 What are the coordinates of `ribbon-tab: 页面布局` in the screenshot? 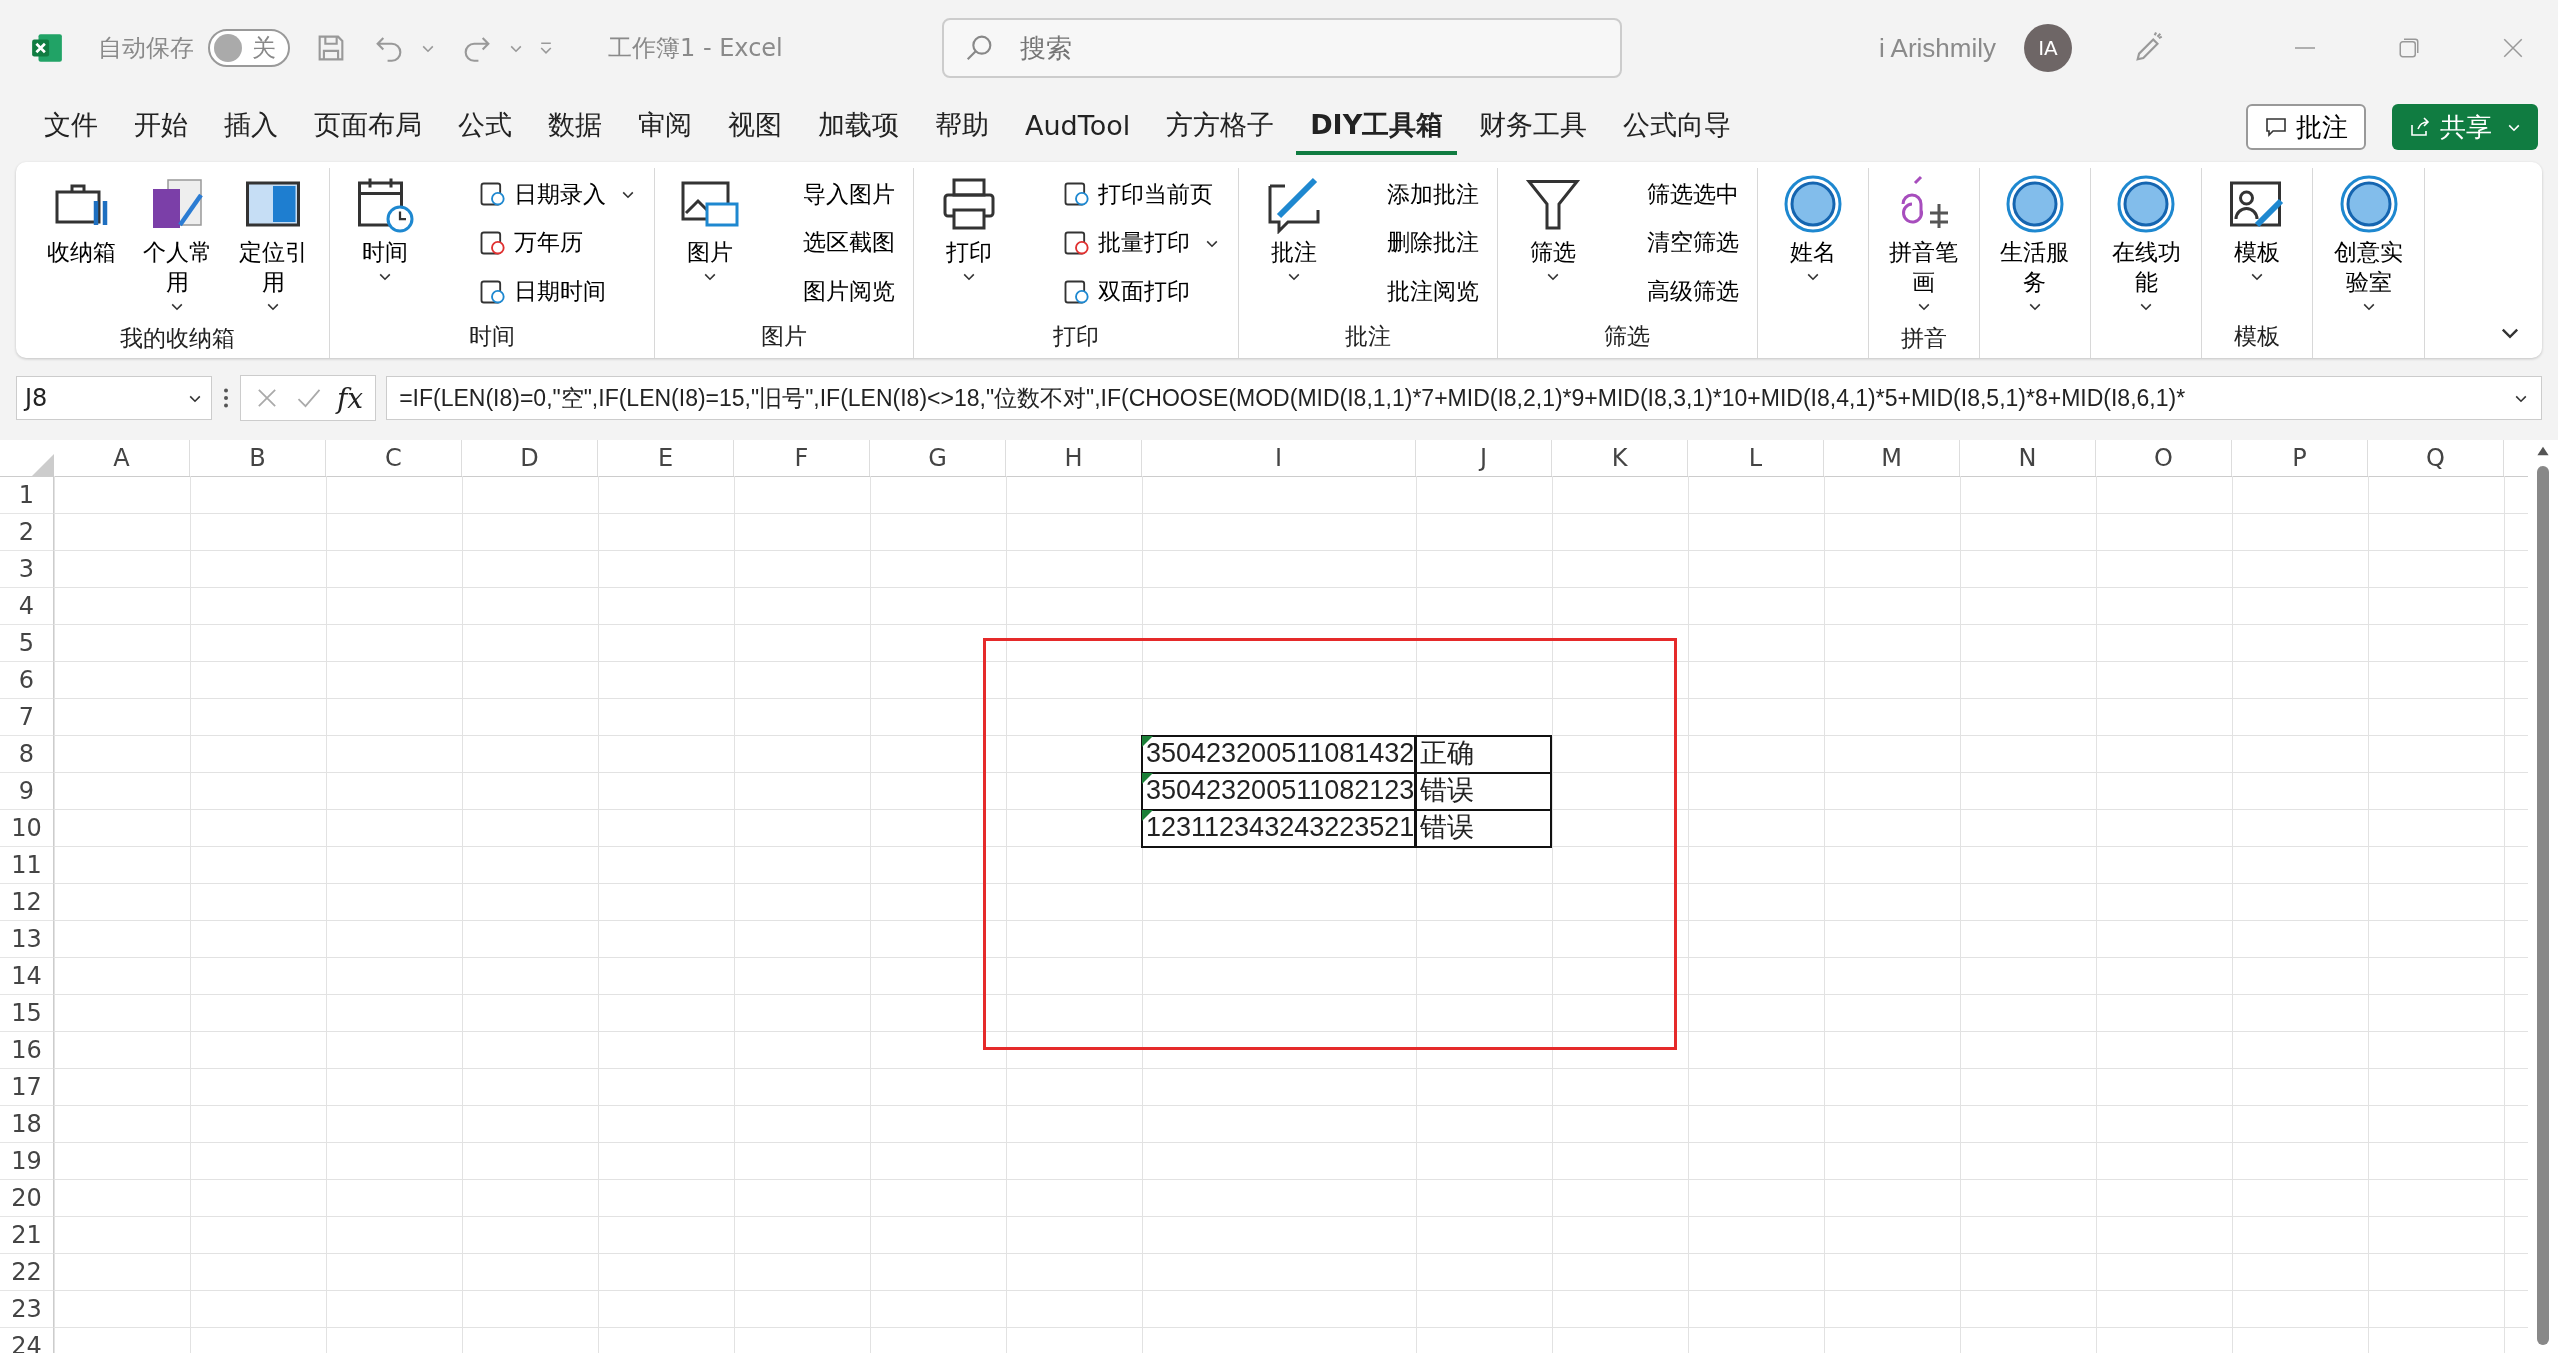 It's located at (368, 127).